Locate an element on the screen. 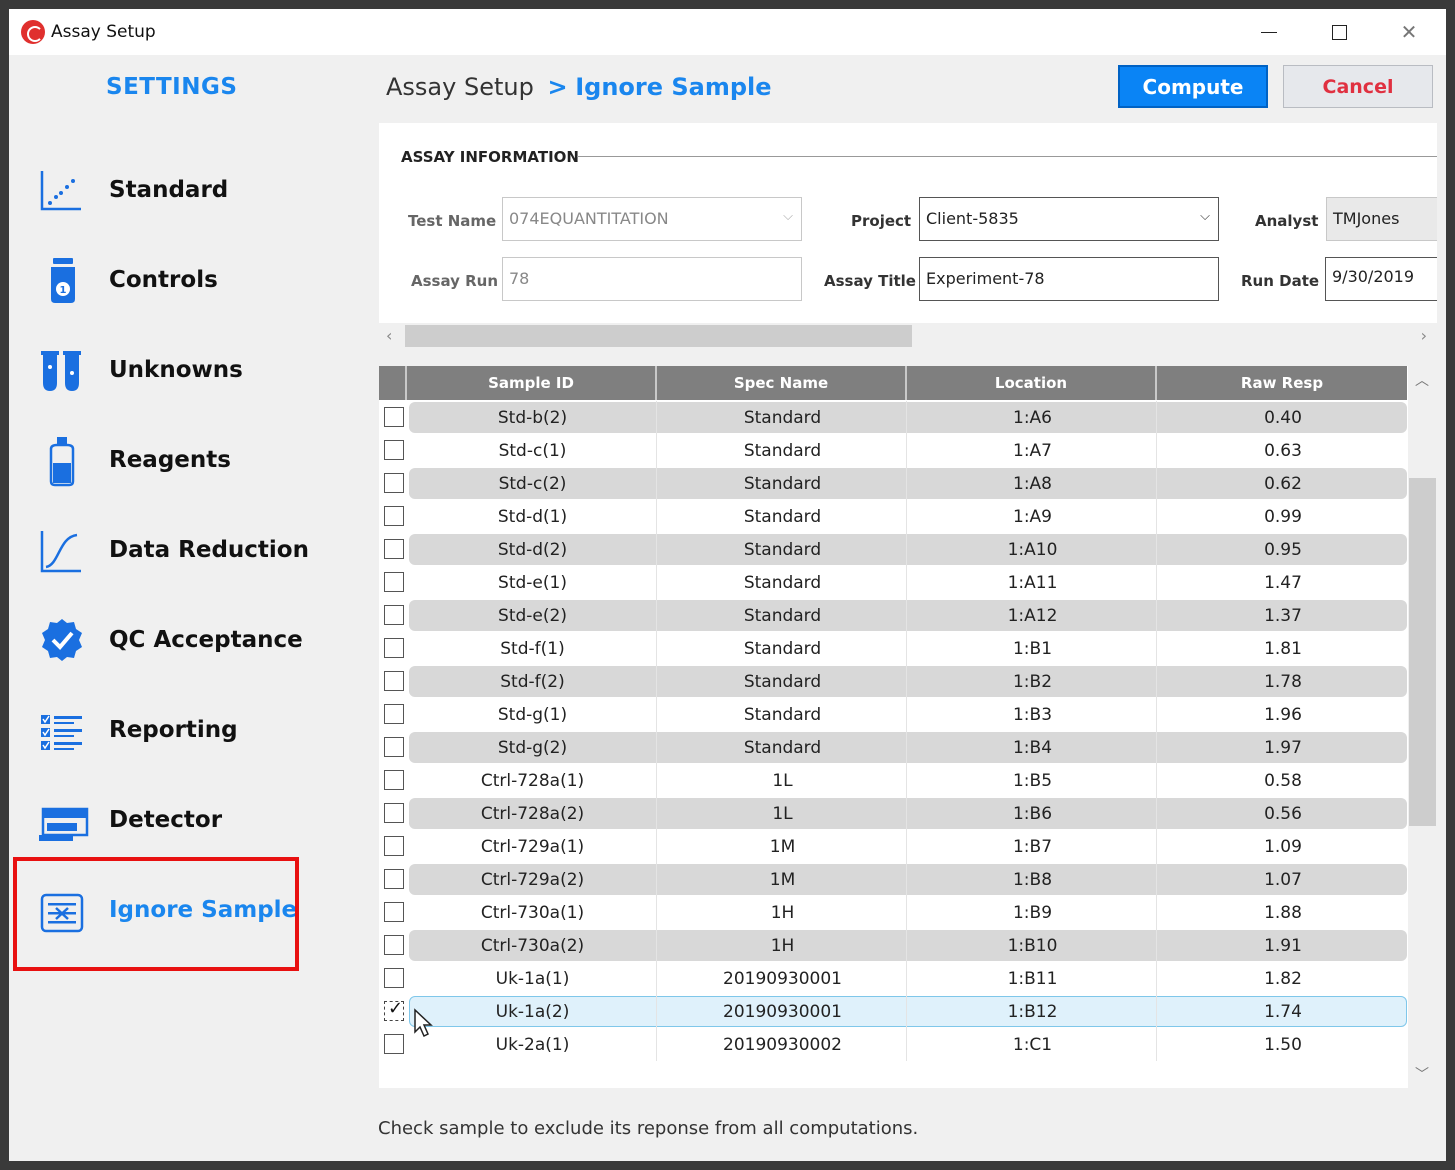  maximize-button is located at coordinates (1339, 32).